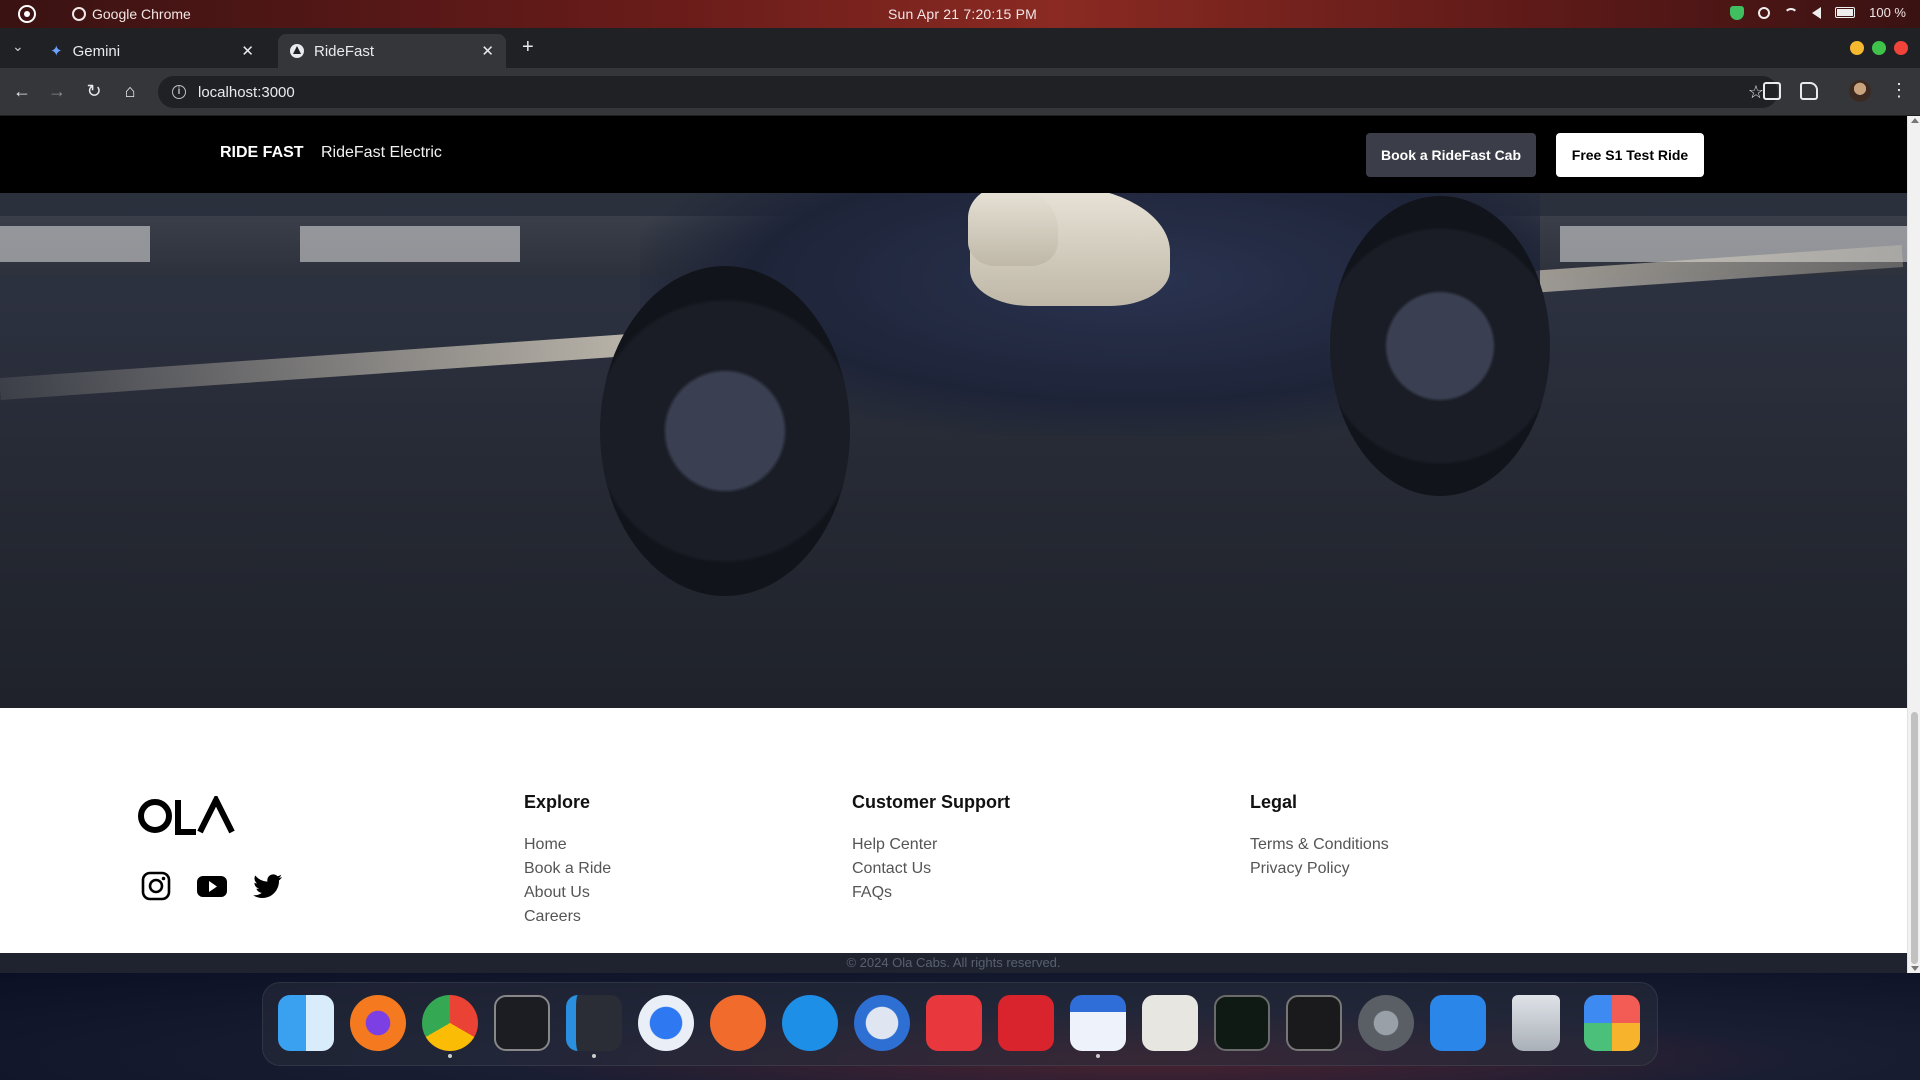 This screenshot has height=1080, width=1920. What do you see at coordinates (872, 893) in the screenshot?
I see `footer-link-faqs: FAQs` at bounding box center [872, 893].